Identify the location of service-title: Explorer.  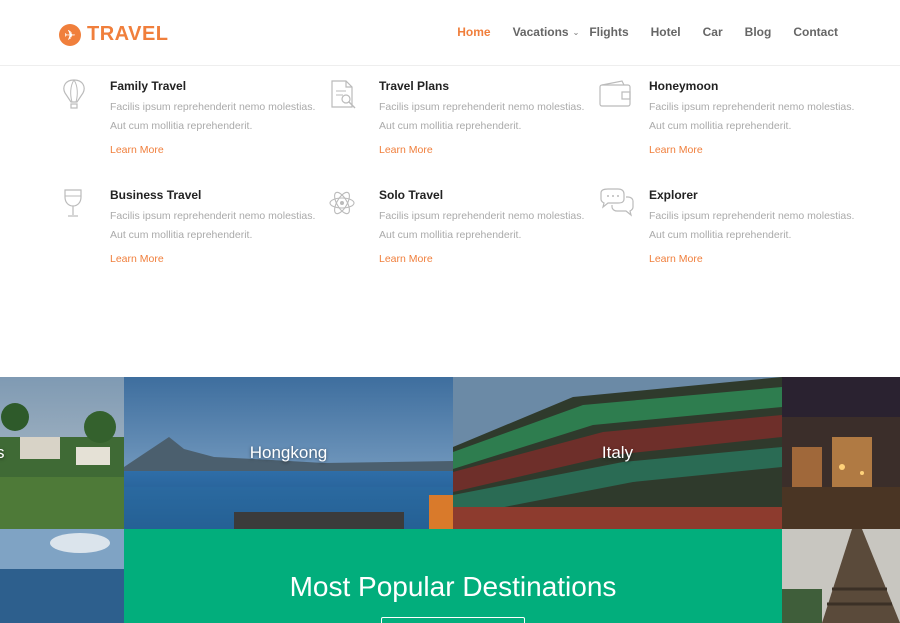
(673, 195).